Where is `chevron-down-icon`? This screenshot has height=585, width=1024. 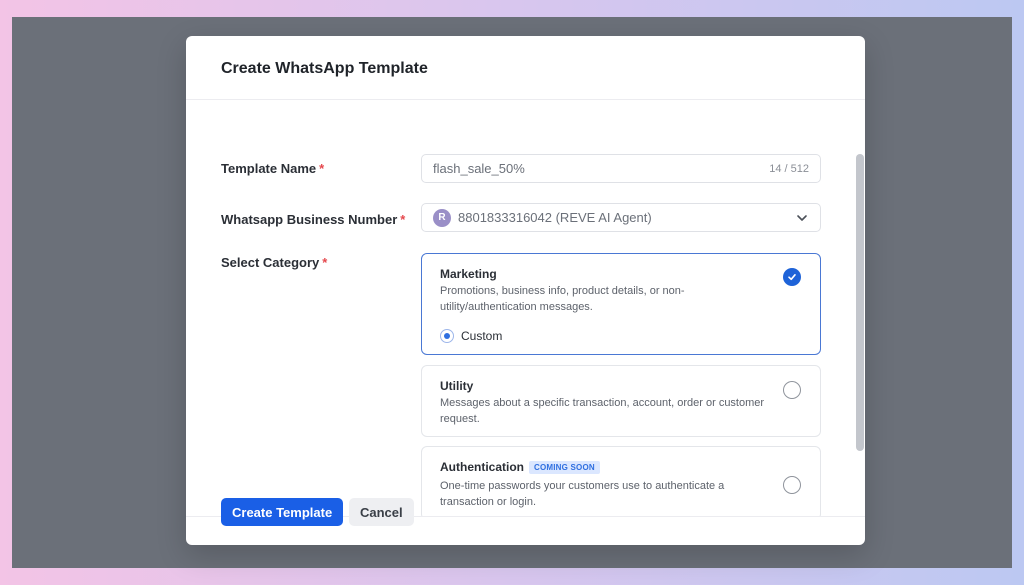
chevron-down-icon is located at coordinates (802, 217).